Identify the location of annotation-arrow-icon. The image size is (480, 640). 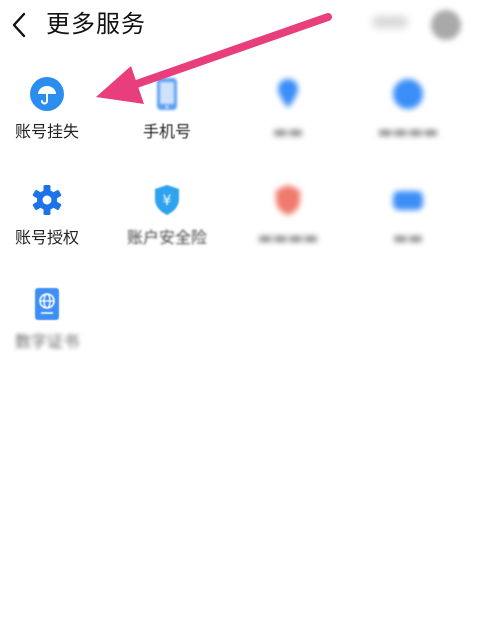
(214, 58).